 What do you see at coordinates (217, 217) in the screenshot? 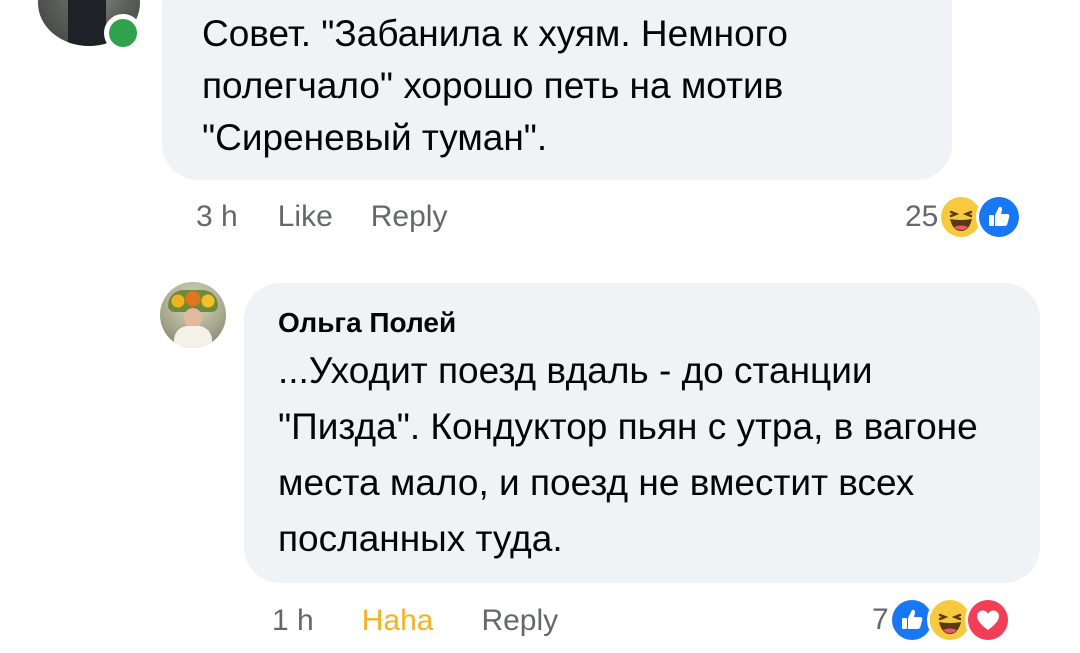
I see `comment-timestamp: 3 h` at bounding box center [217, 217].